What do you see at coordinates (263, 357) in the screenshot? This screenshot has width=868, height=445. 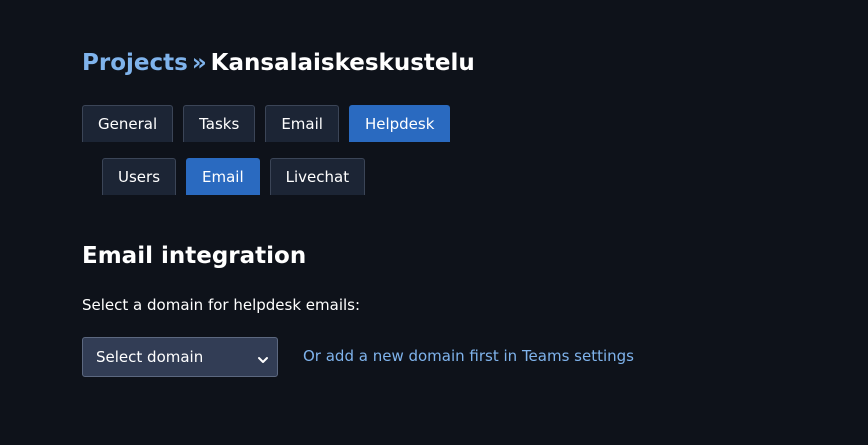 I see `chevron-down-icon` at bounding box center [263, 357].